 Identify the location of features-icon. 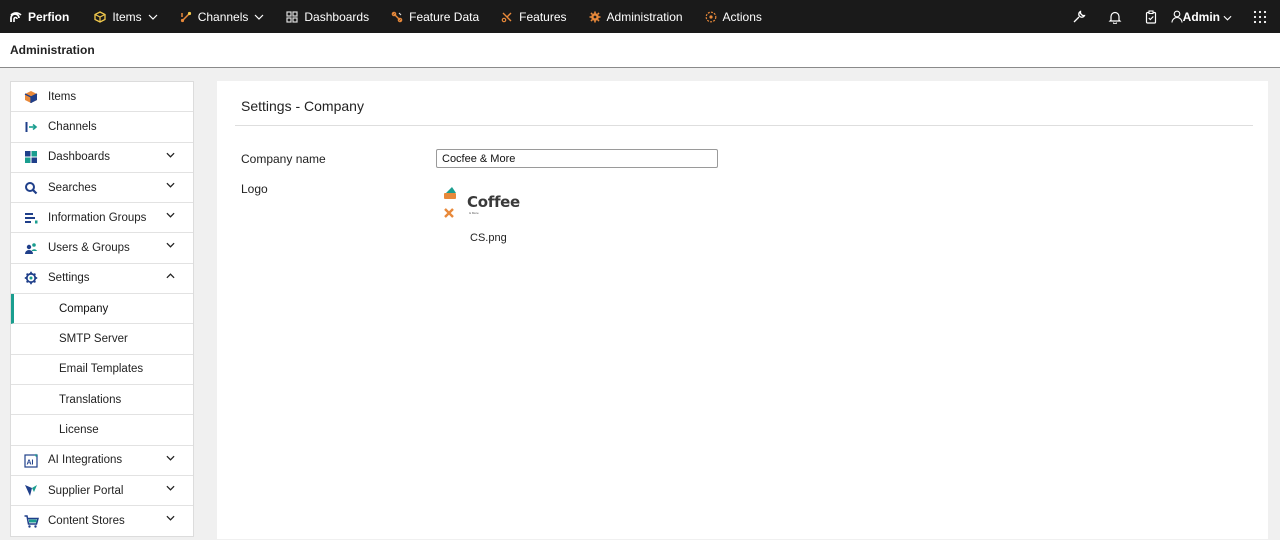
(507, 17).